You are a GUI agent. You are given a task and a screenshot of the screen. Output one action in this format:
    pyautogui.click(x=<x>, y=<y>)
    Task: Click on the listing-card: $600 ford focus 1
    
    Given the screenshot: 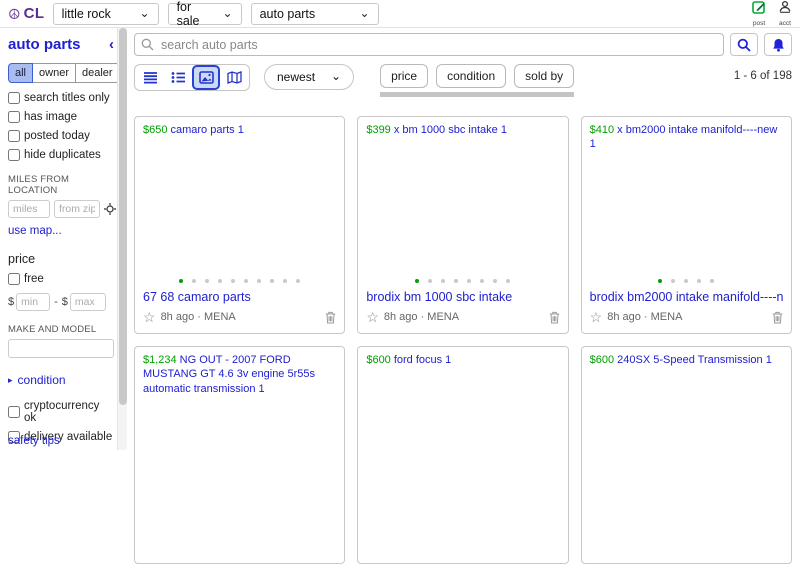 What is the action you would take?
    pyautogui.click(x=463, y=455)
    